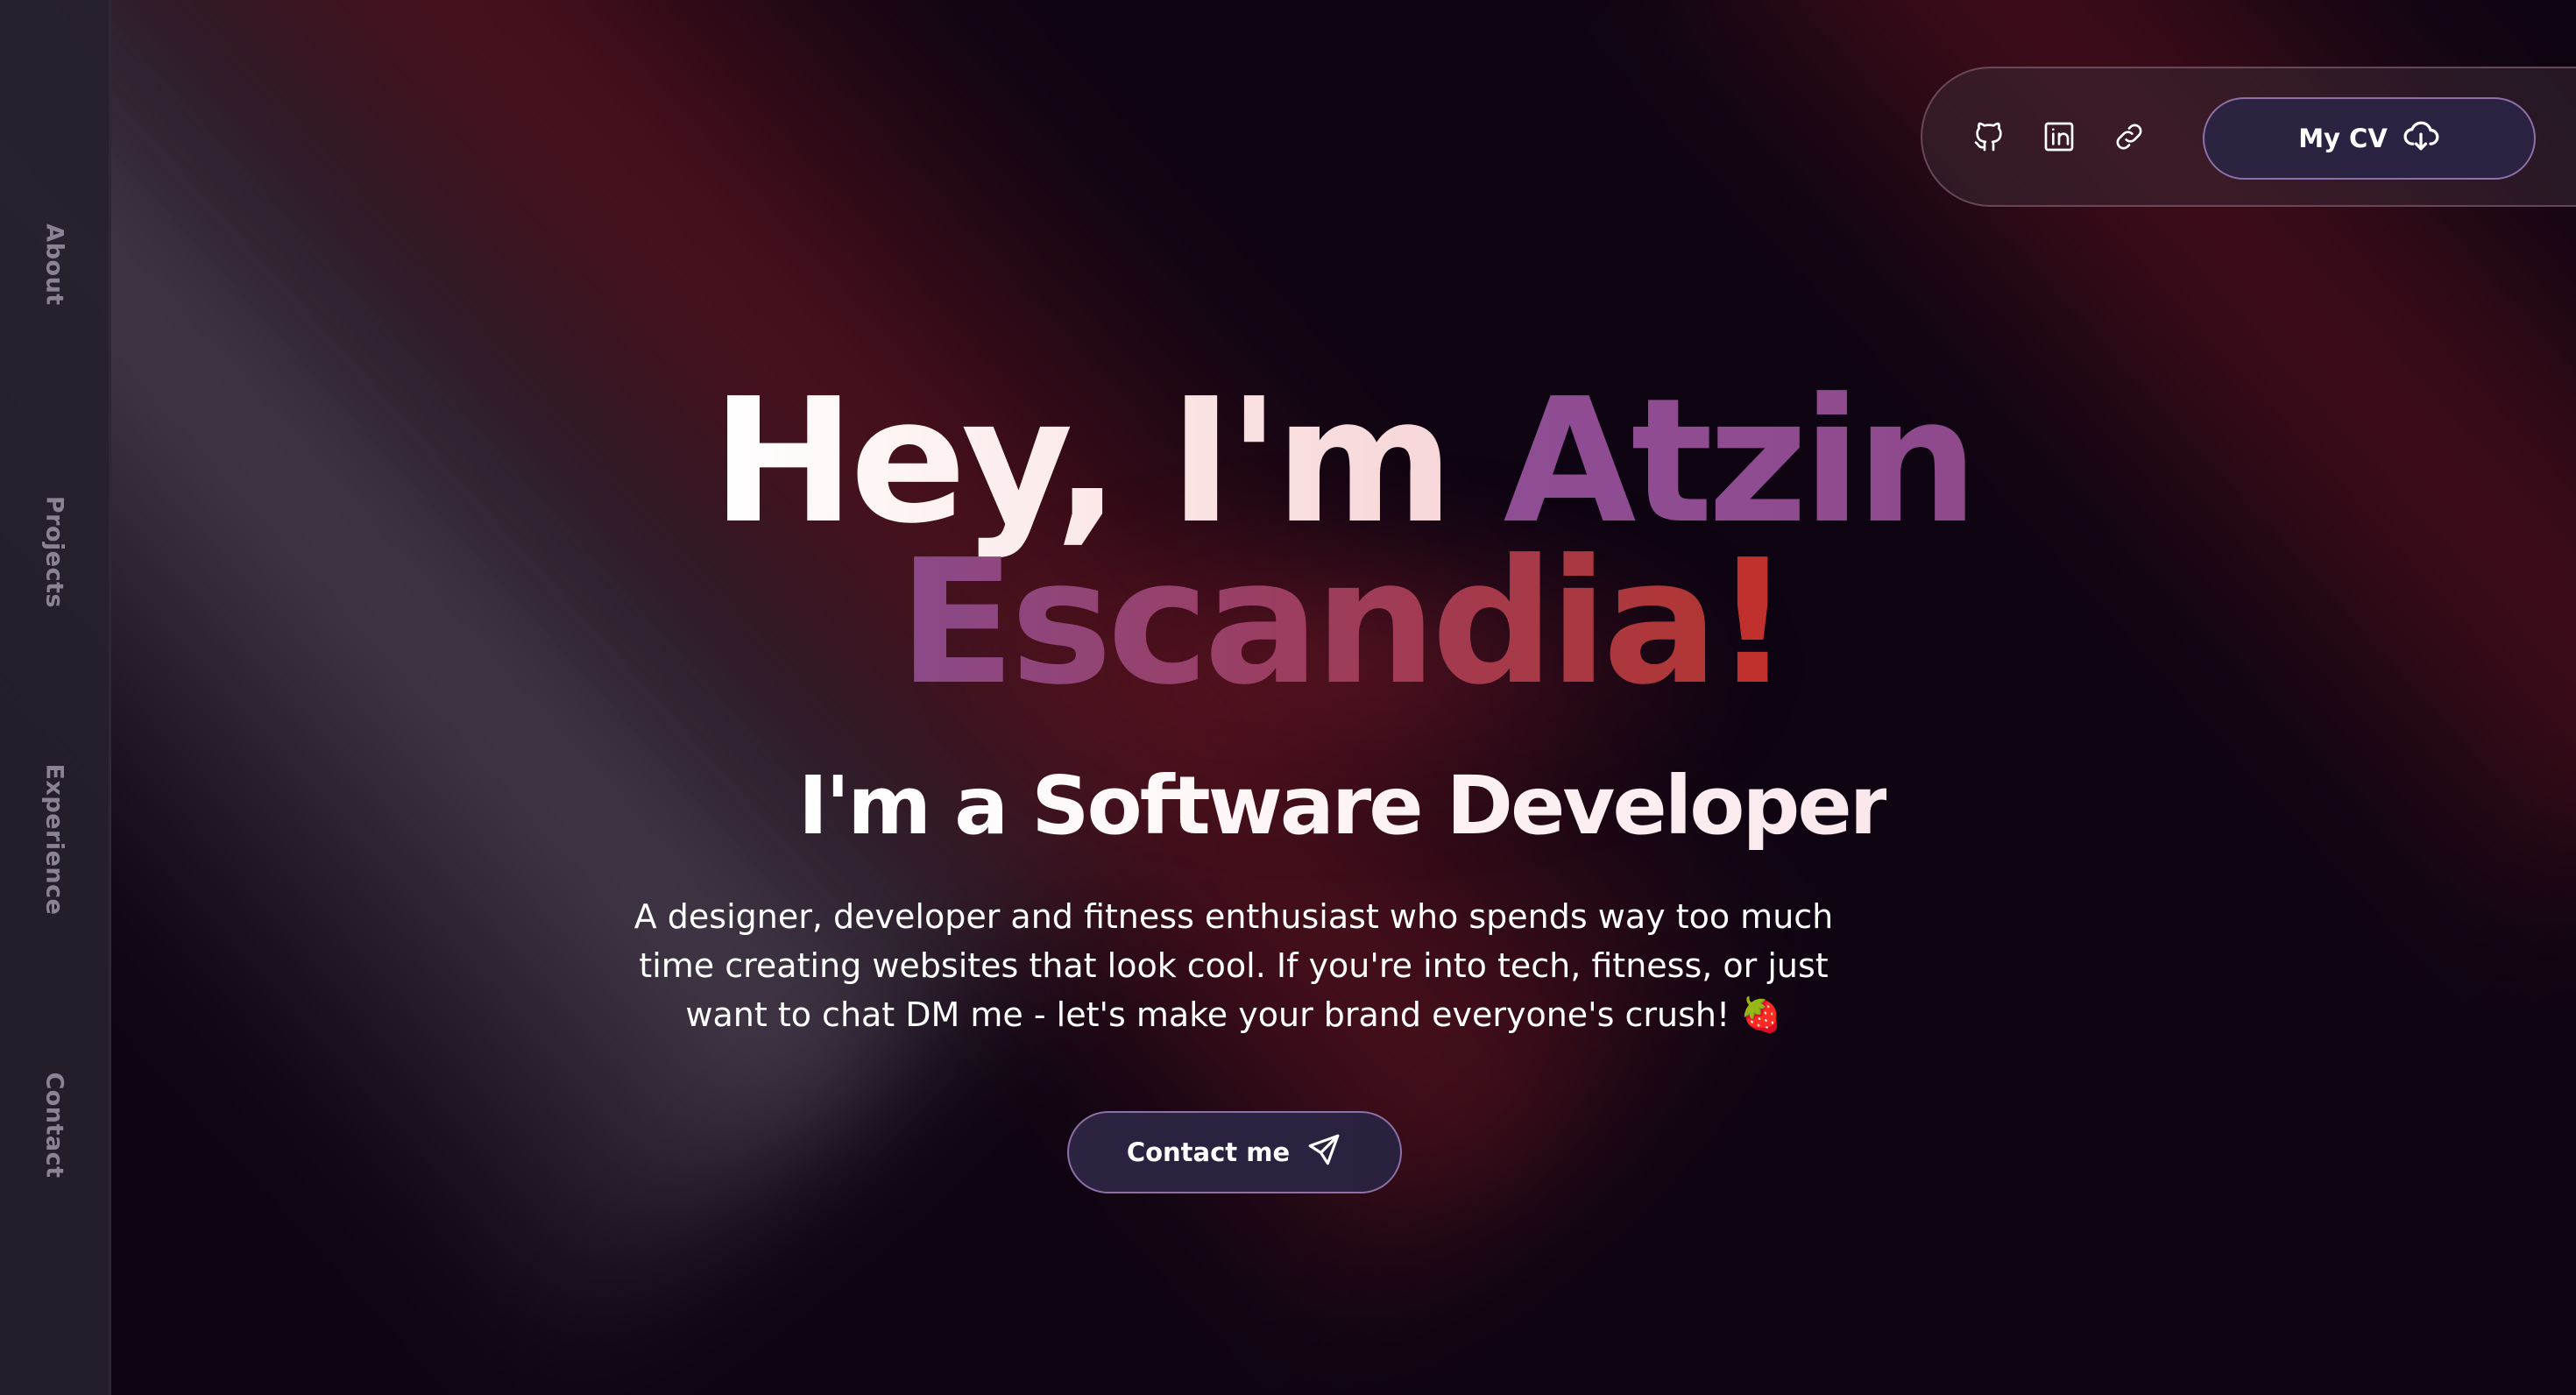 Image resolution: width=2576 pixels, height=1395 pixels. I want to click on cv-button-label: My CV, so click(2343, 138).